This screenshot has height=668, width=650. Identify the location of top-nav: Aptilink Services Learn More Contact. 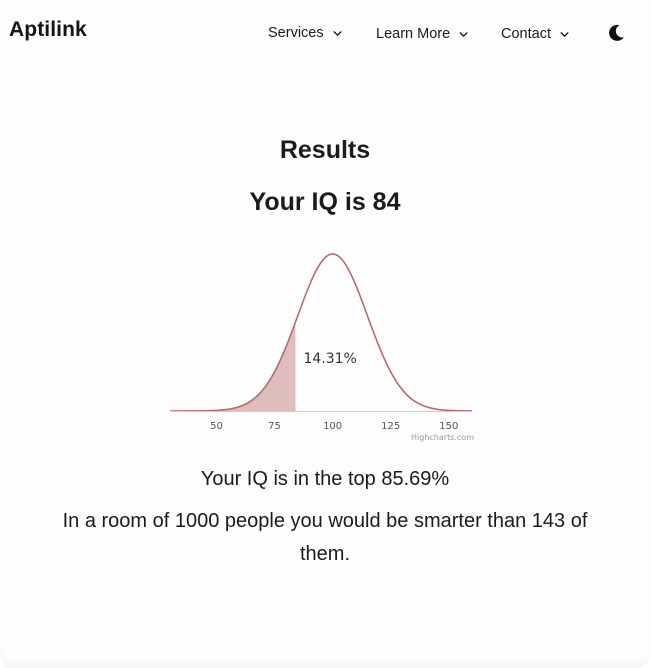
(325, 32).